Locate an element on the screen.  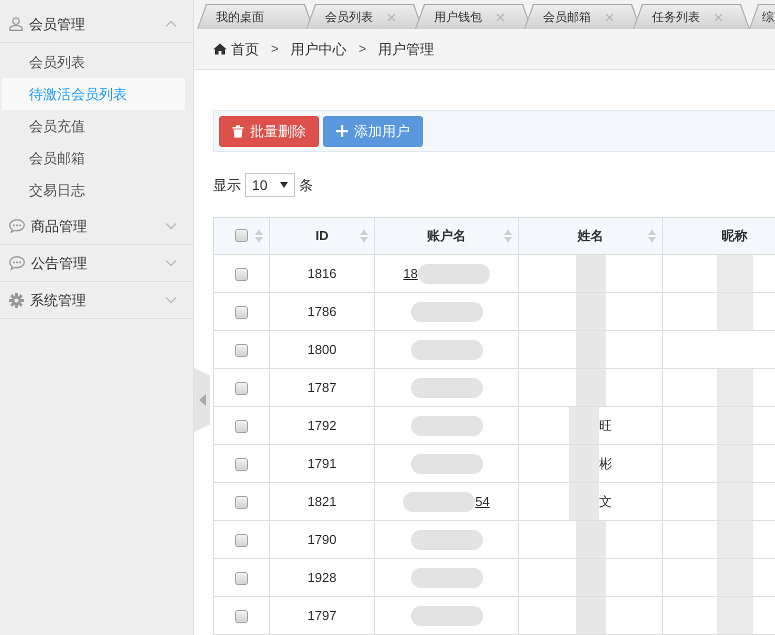
name-text: 旺 is located at coordinates (605, 425).